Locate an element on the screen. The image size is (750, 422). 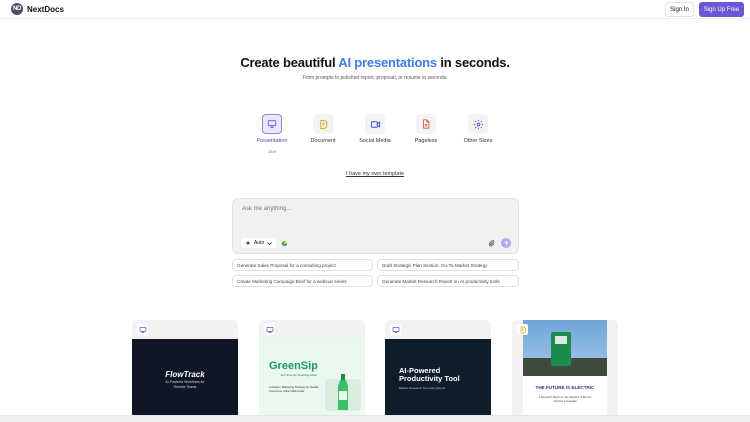
type-presentation: Presentation 16:9 is located at coordinates (272, 134).